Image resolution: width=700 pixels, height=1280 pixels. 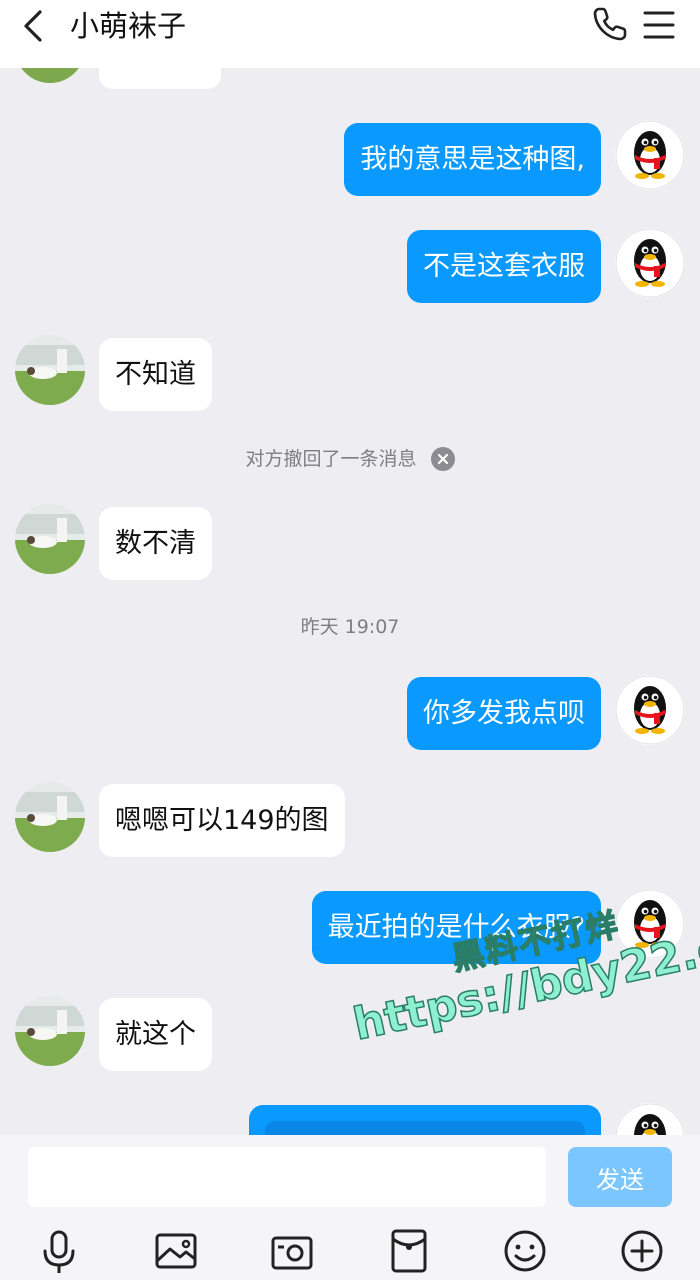 I want to click on message-bubble: 就这个, so click(x=155, y=1034).